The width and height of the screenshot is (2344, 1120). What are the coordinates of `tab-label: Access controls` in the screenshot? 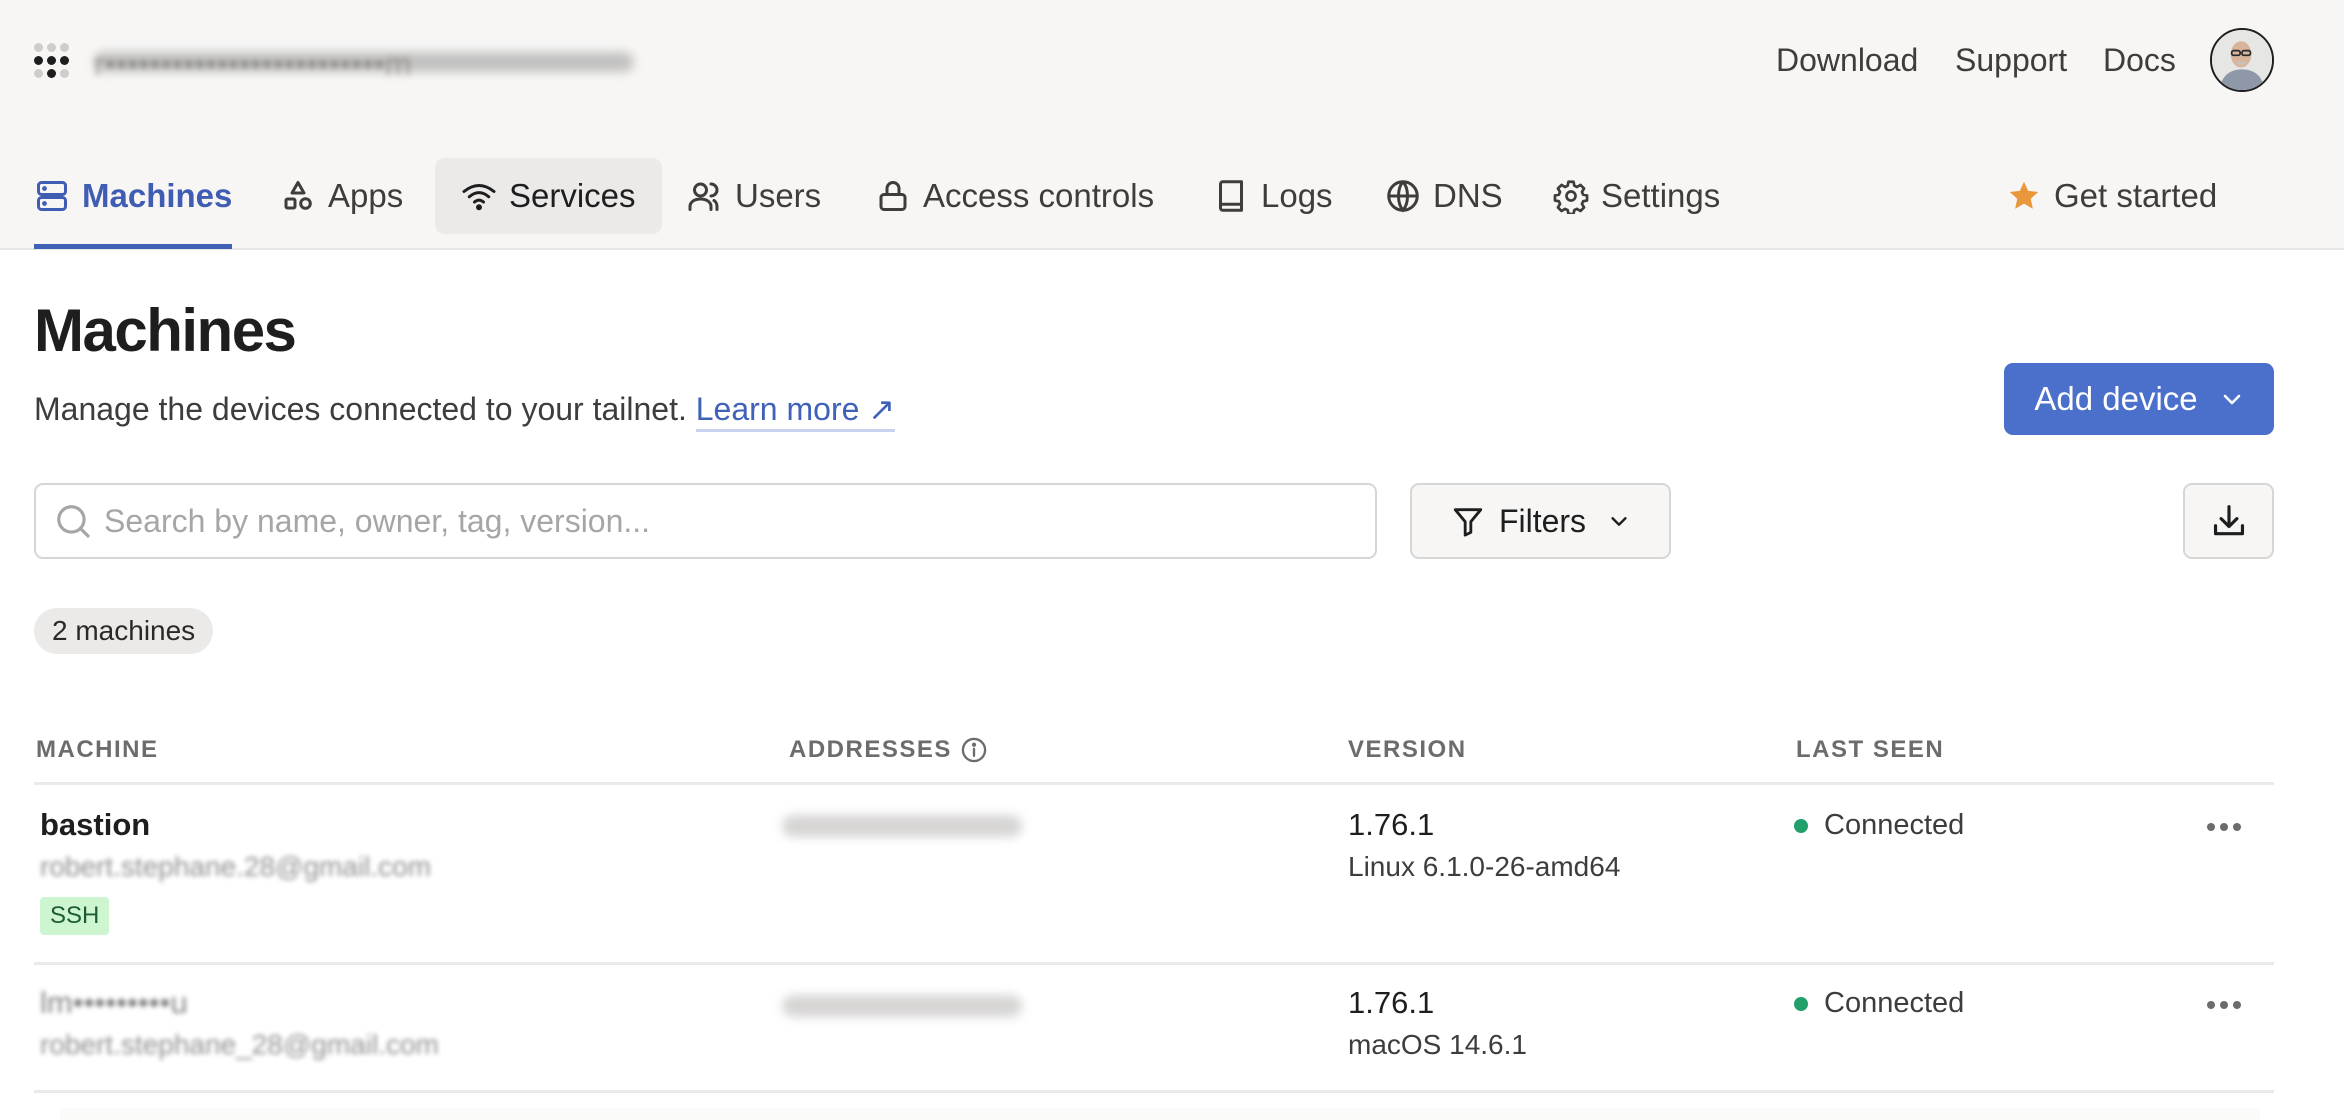 It's located at (1039, 195).